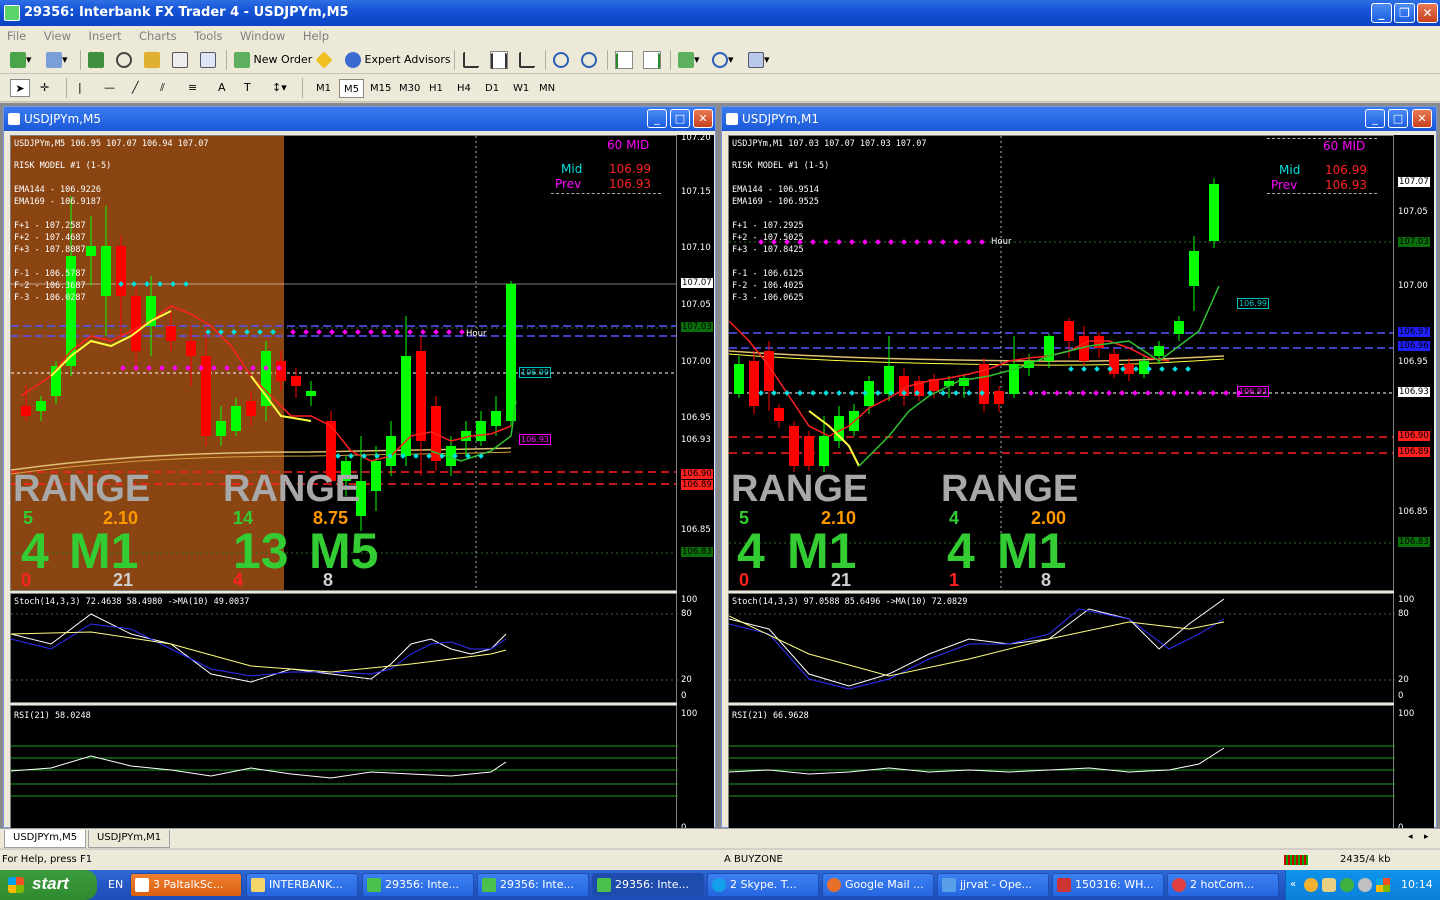 The width and height of the screenshot is (1440, 900). I want to click on bar-chart-button, so click(471, 60).